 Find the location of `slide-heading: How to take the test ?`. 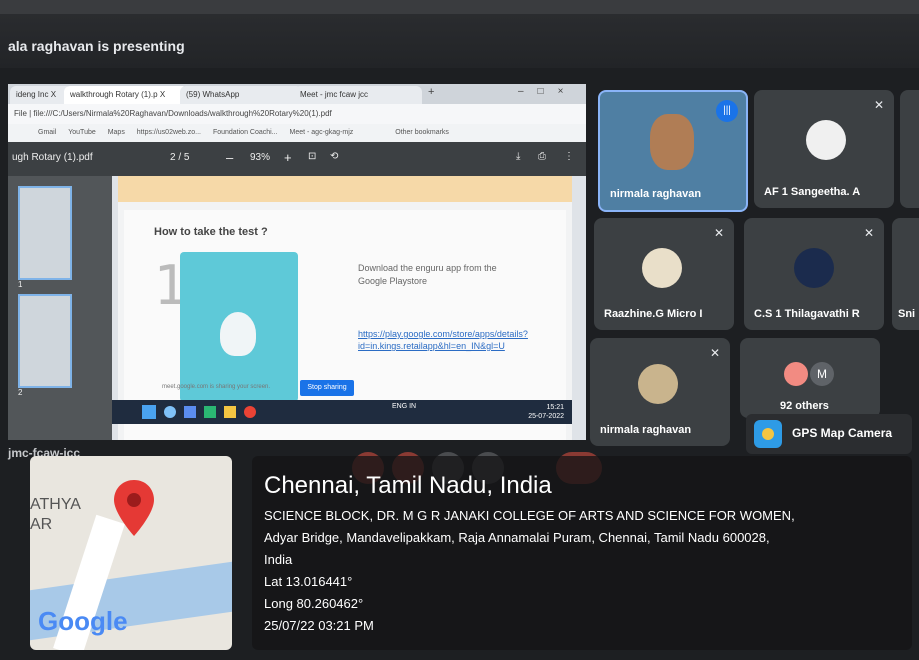

slide-heading: How to take the test ? is located at coordinates (211, 232).